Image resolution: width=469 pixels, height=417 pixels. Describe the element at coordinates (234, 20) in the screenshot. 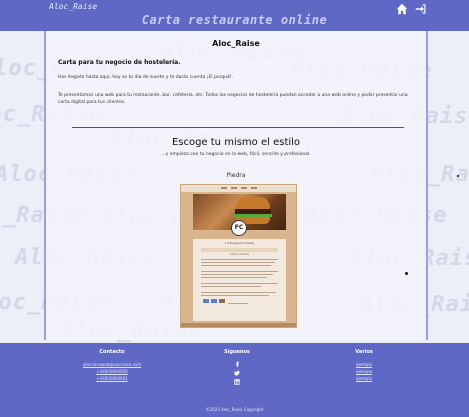

I see `site-title: Carta restaurante online` at that location.